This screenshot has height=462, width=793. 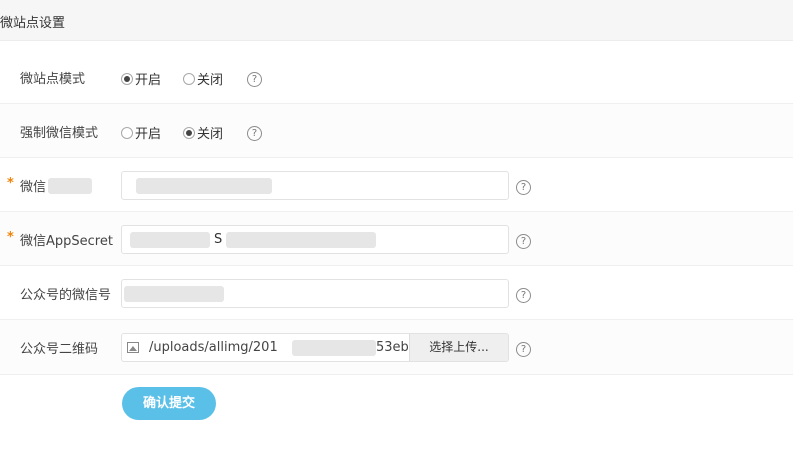 What do you see at coordinates (33, 23) in the screenshot?
I see `page-title: 微站点设置` at bounding box center [33, 23].